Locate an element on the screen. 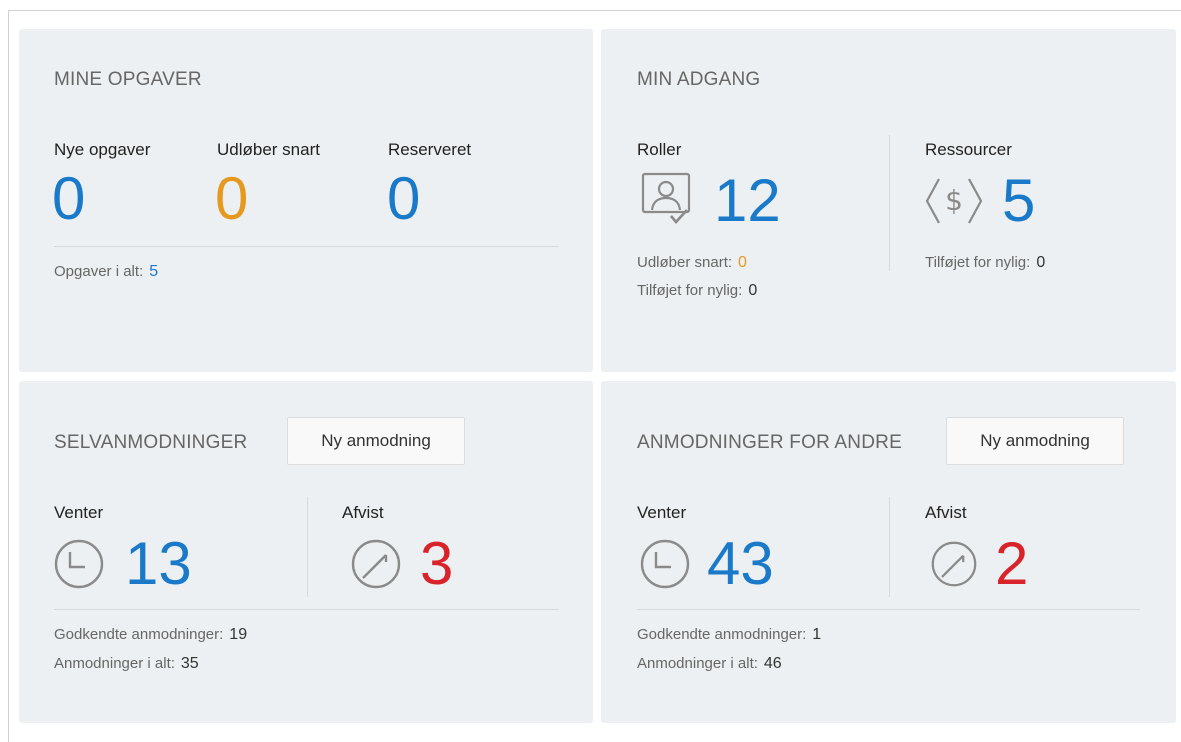  card-title: MINE OPGAVER is located at coordinates (128, 79).